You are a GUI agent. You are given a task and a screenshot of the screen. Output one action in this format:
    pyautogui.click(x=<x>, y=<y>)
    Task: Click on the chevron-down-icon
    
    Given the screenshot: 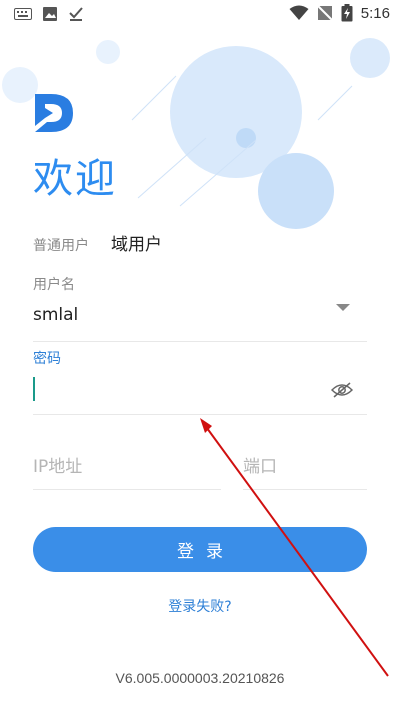 What is the action you would take?
    pyautogui.click(x=343, y=308)
    